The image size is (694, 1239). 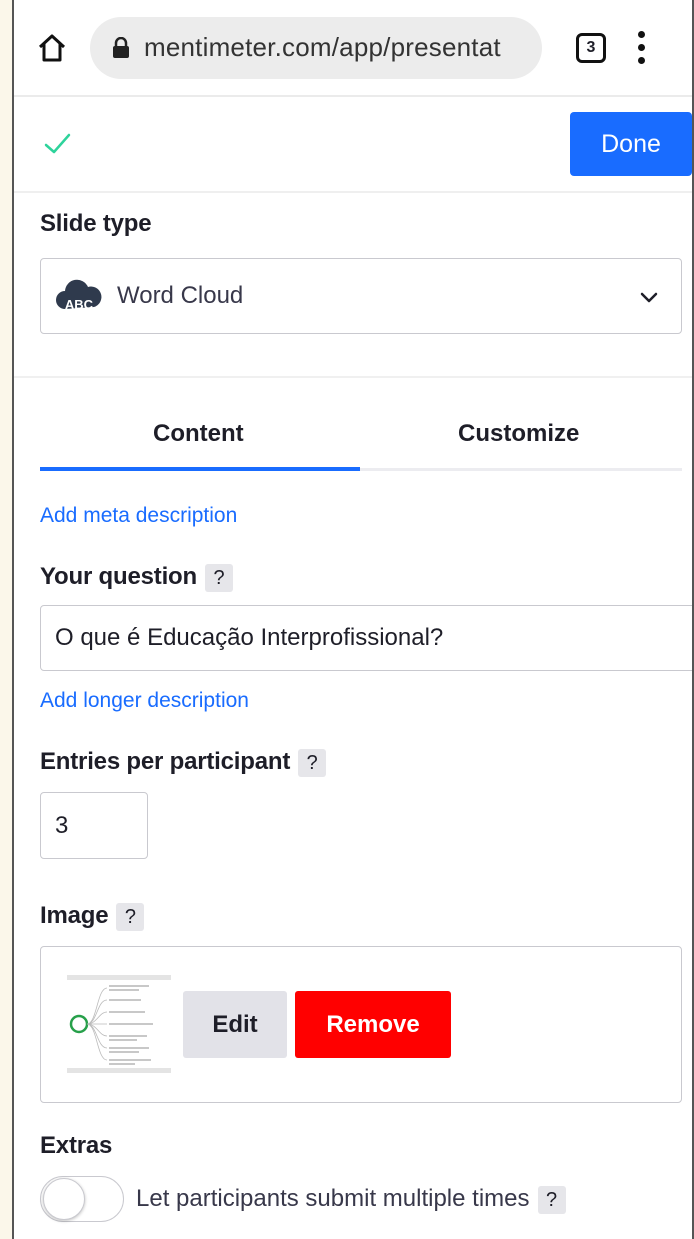 I want to click on tab-switcher-icon: 3, so click(x=591, y=47).